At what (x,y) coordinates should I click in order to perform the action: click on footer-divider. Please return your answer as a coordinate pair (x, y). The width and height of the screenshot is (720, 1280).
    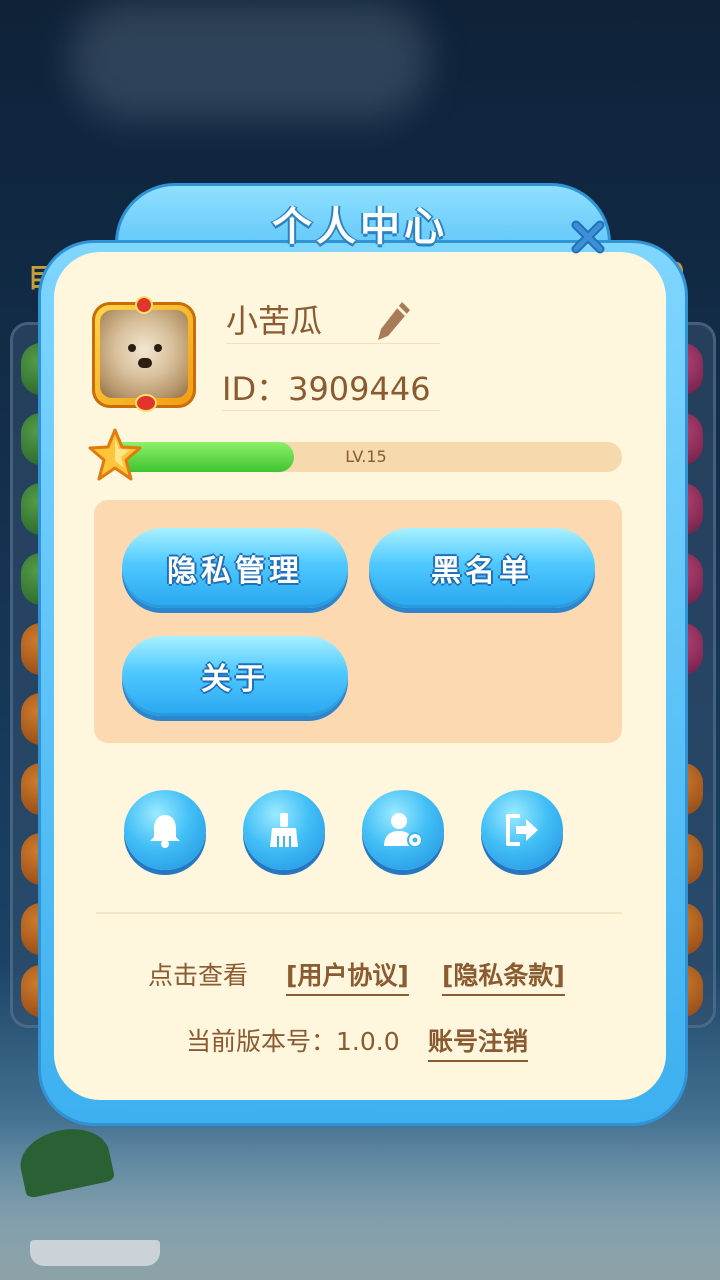
    Looking at the image, I should click on (359, 913).